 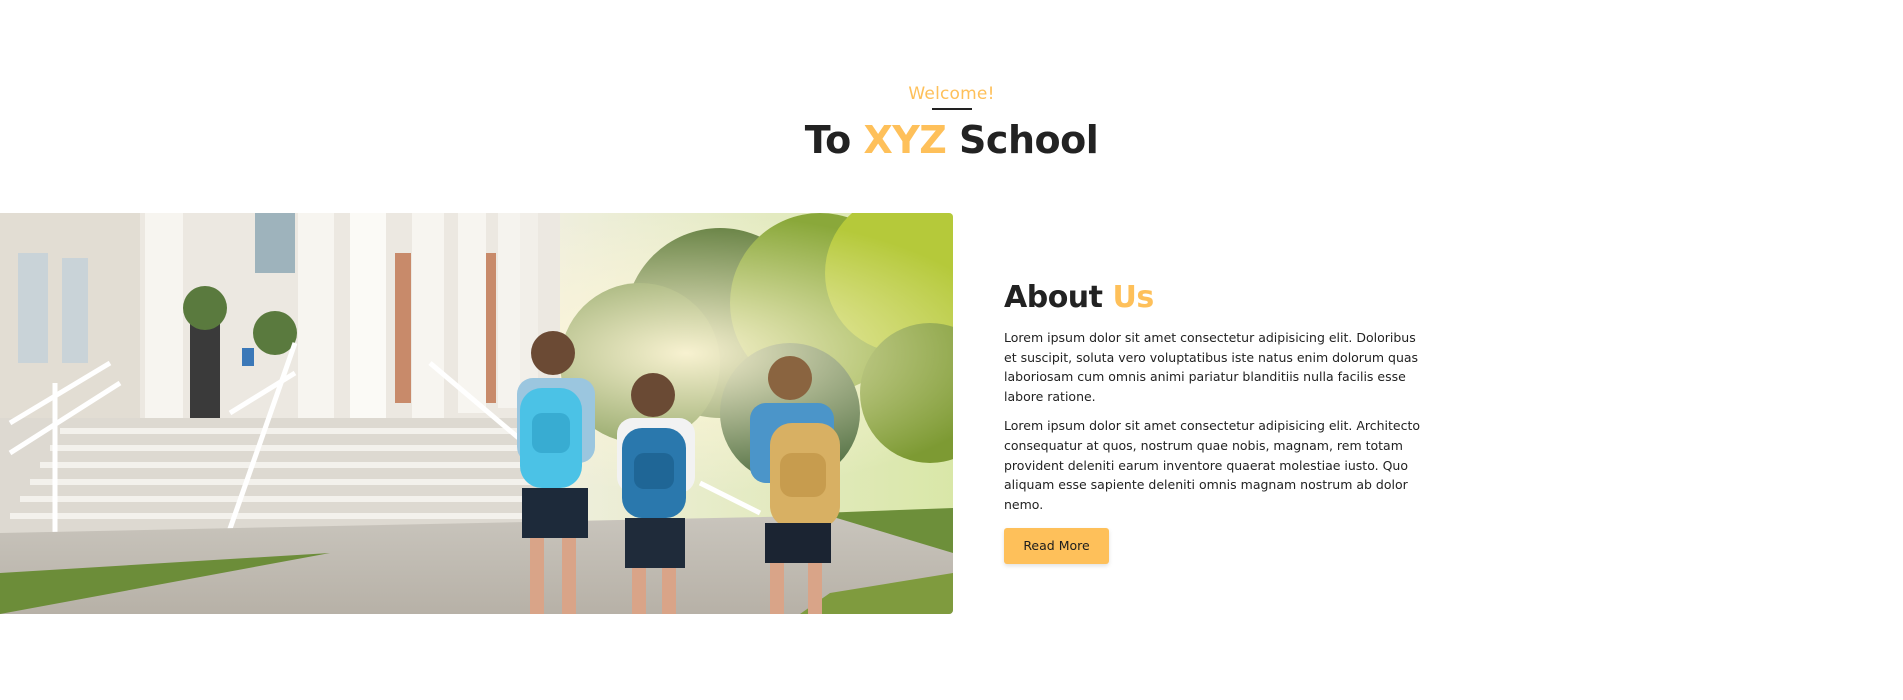 What do you see at coordinates (834, 140) in the screenshot?
I see `title-prefix: To` at bounding box center [834, 140].